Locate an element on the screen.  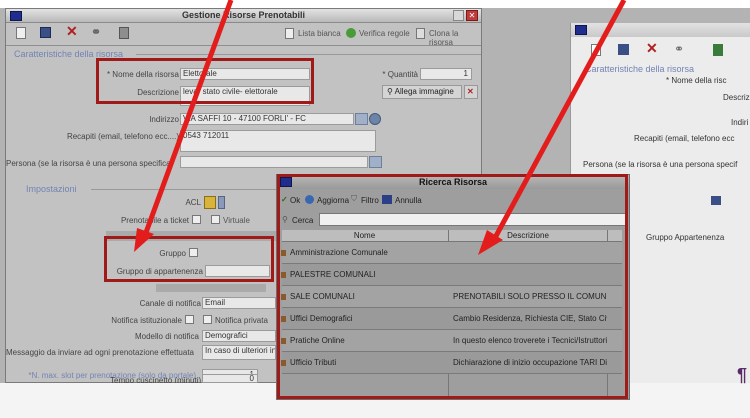
toolbar-divider is located at coordinates (243, 45).